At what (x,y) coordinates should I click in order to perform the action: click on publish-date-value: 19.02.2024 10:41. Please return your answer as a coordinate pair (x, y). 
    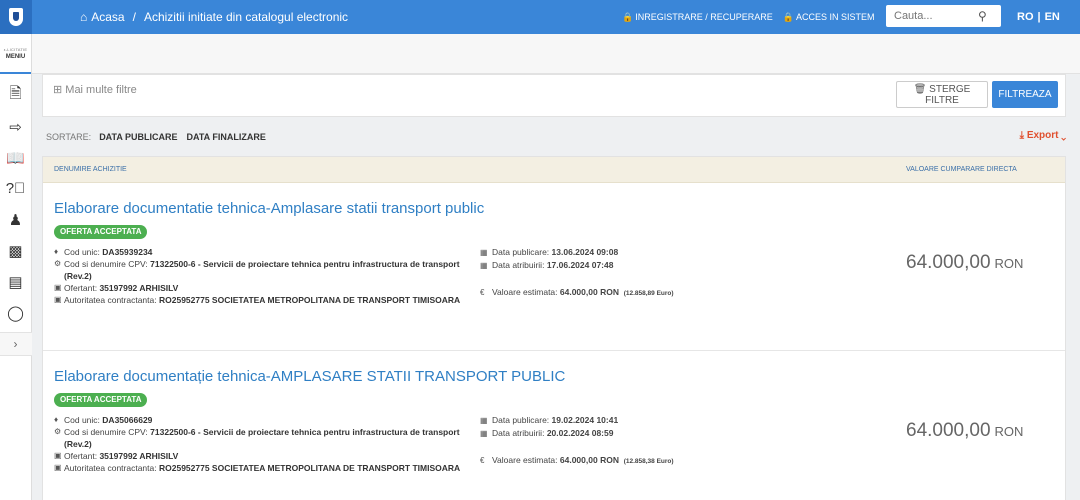
    Looking at the image, I should click on (585, 420).